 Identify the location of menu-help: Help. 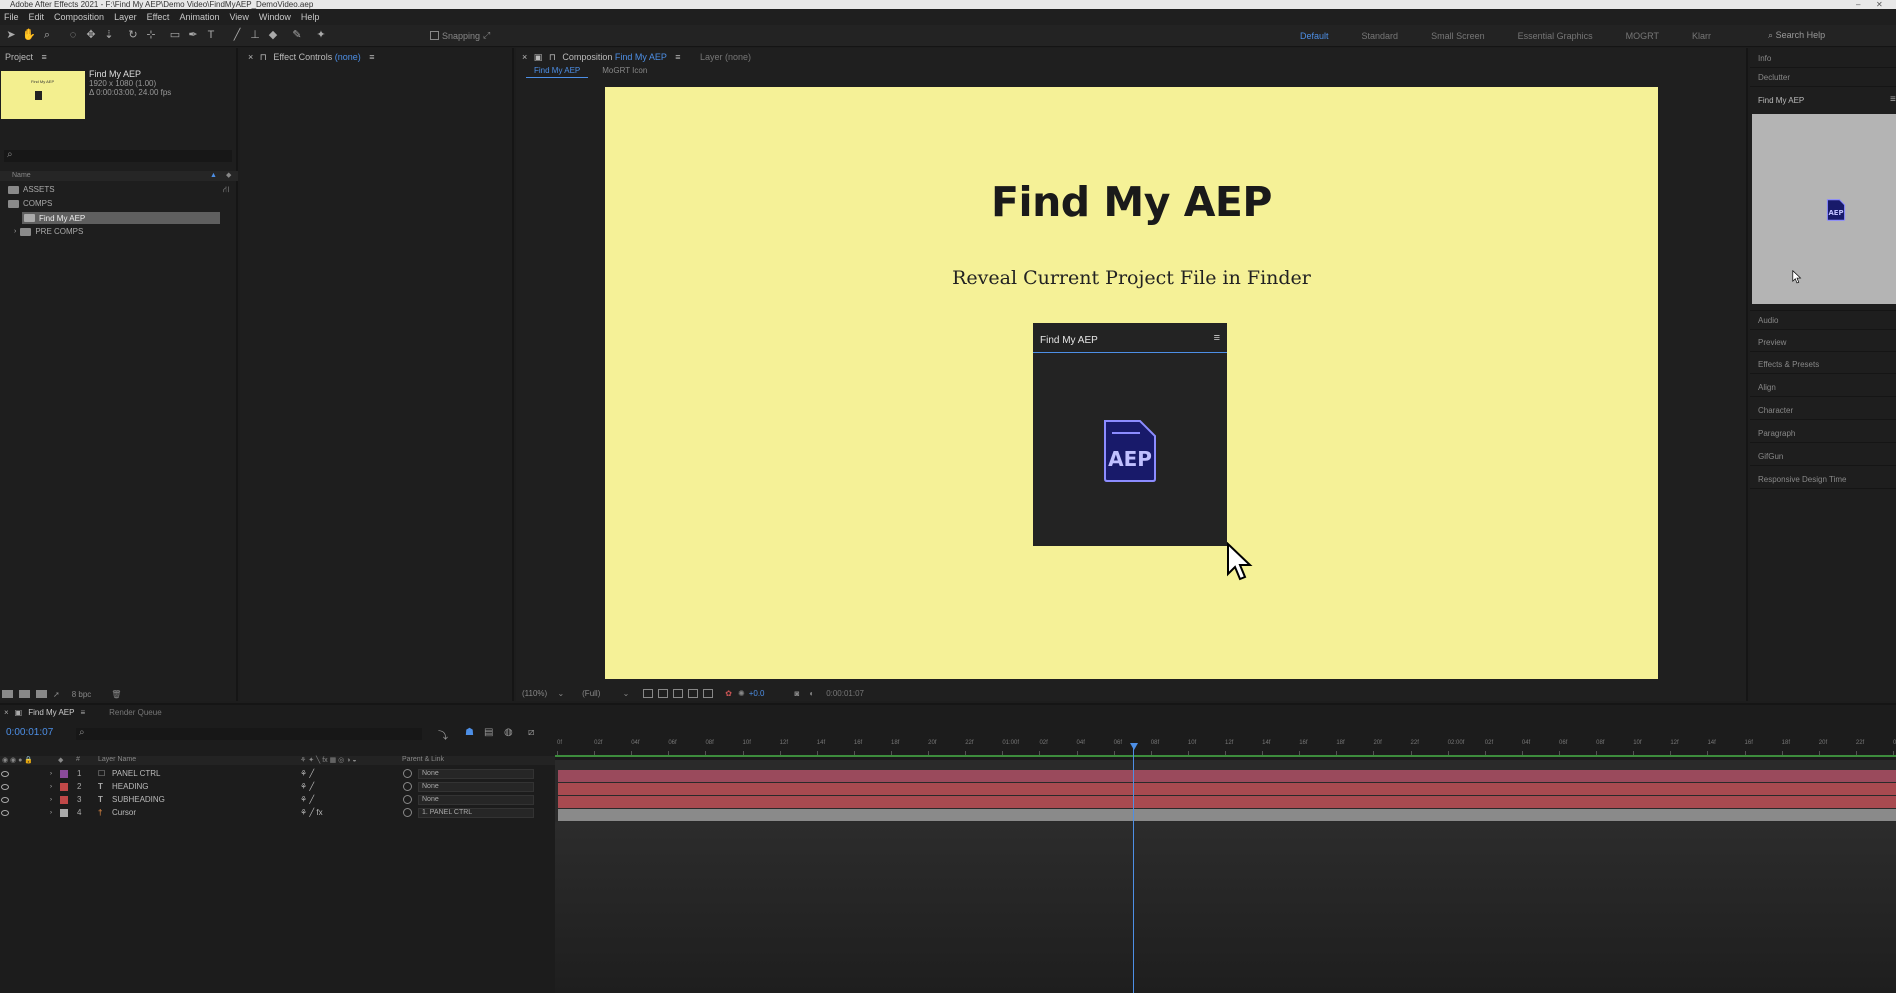
(310, 17).